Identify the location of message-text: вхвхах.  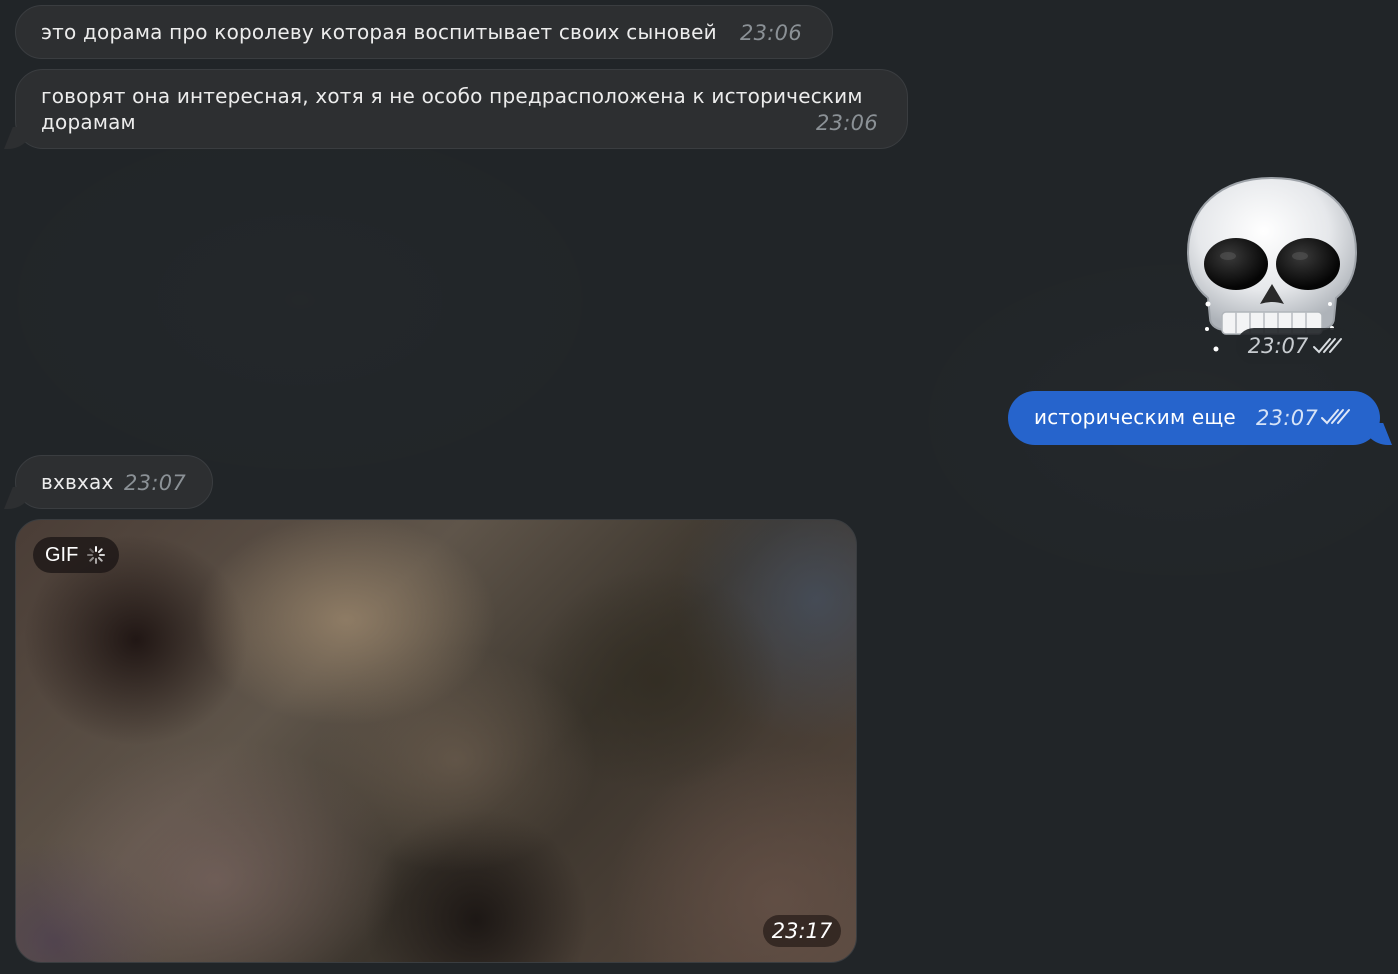
(77, 482).